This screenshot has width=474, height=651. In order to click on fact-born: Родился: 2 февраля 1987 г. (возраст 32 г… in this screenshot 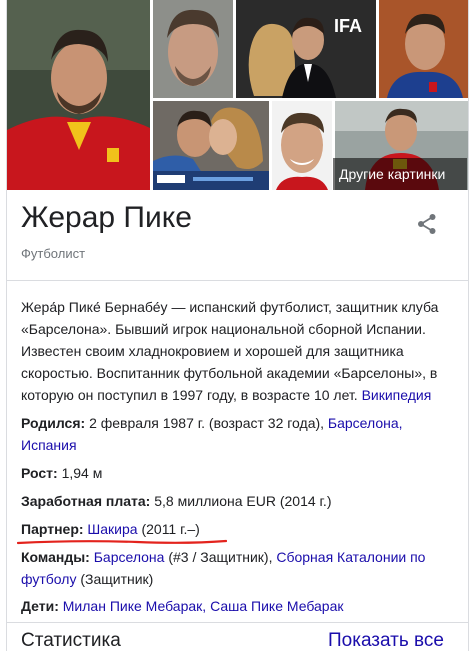, I will do `click(239, 434)`.